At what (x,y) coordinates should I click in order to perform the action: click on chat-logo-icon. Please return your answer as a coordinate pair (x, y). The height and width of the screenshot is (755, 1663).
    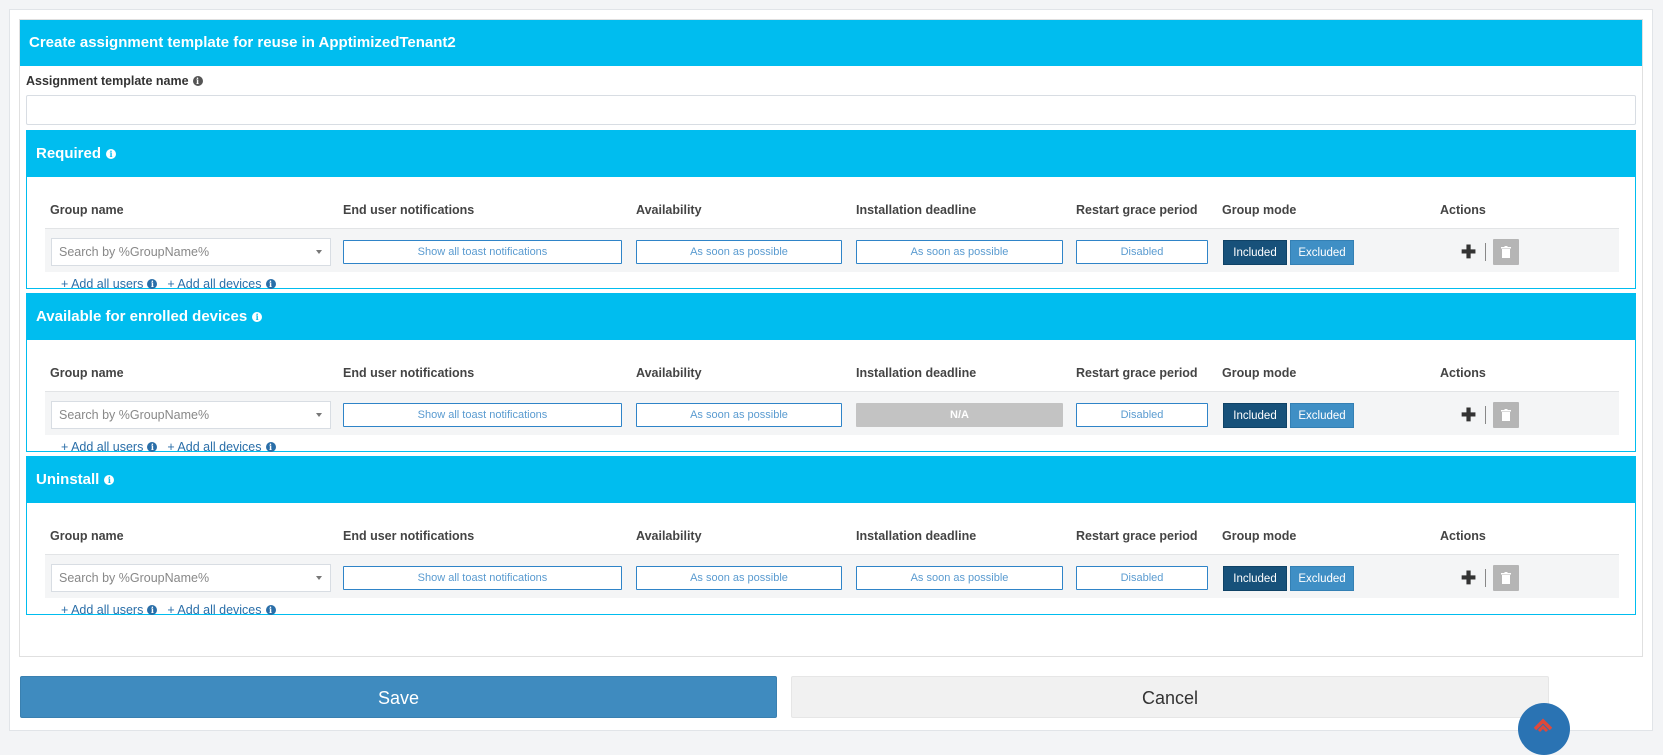
    Looking at the image, I should click on (1543, 725).